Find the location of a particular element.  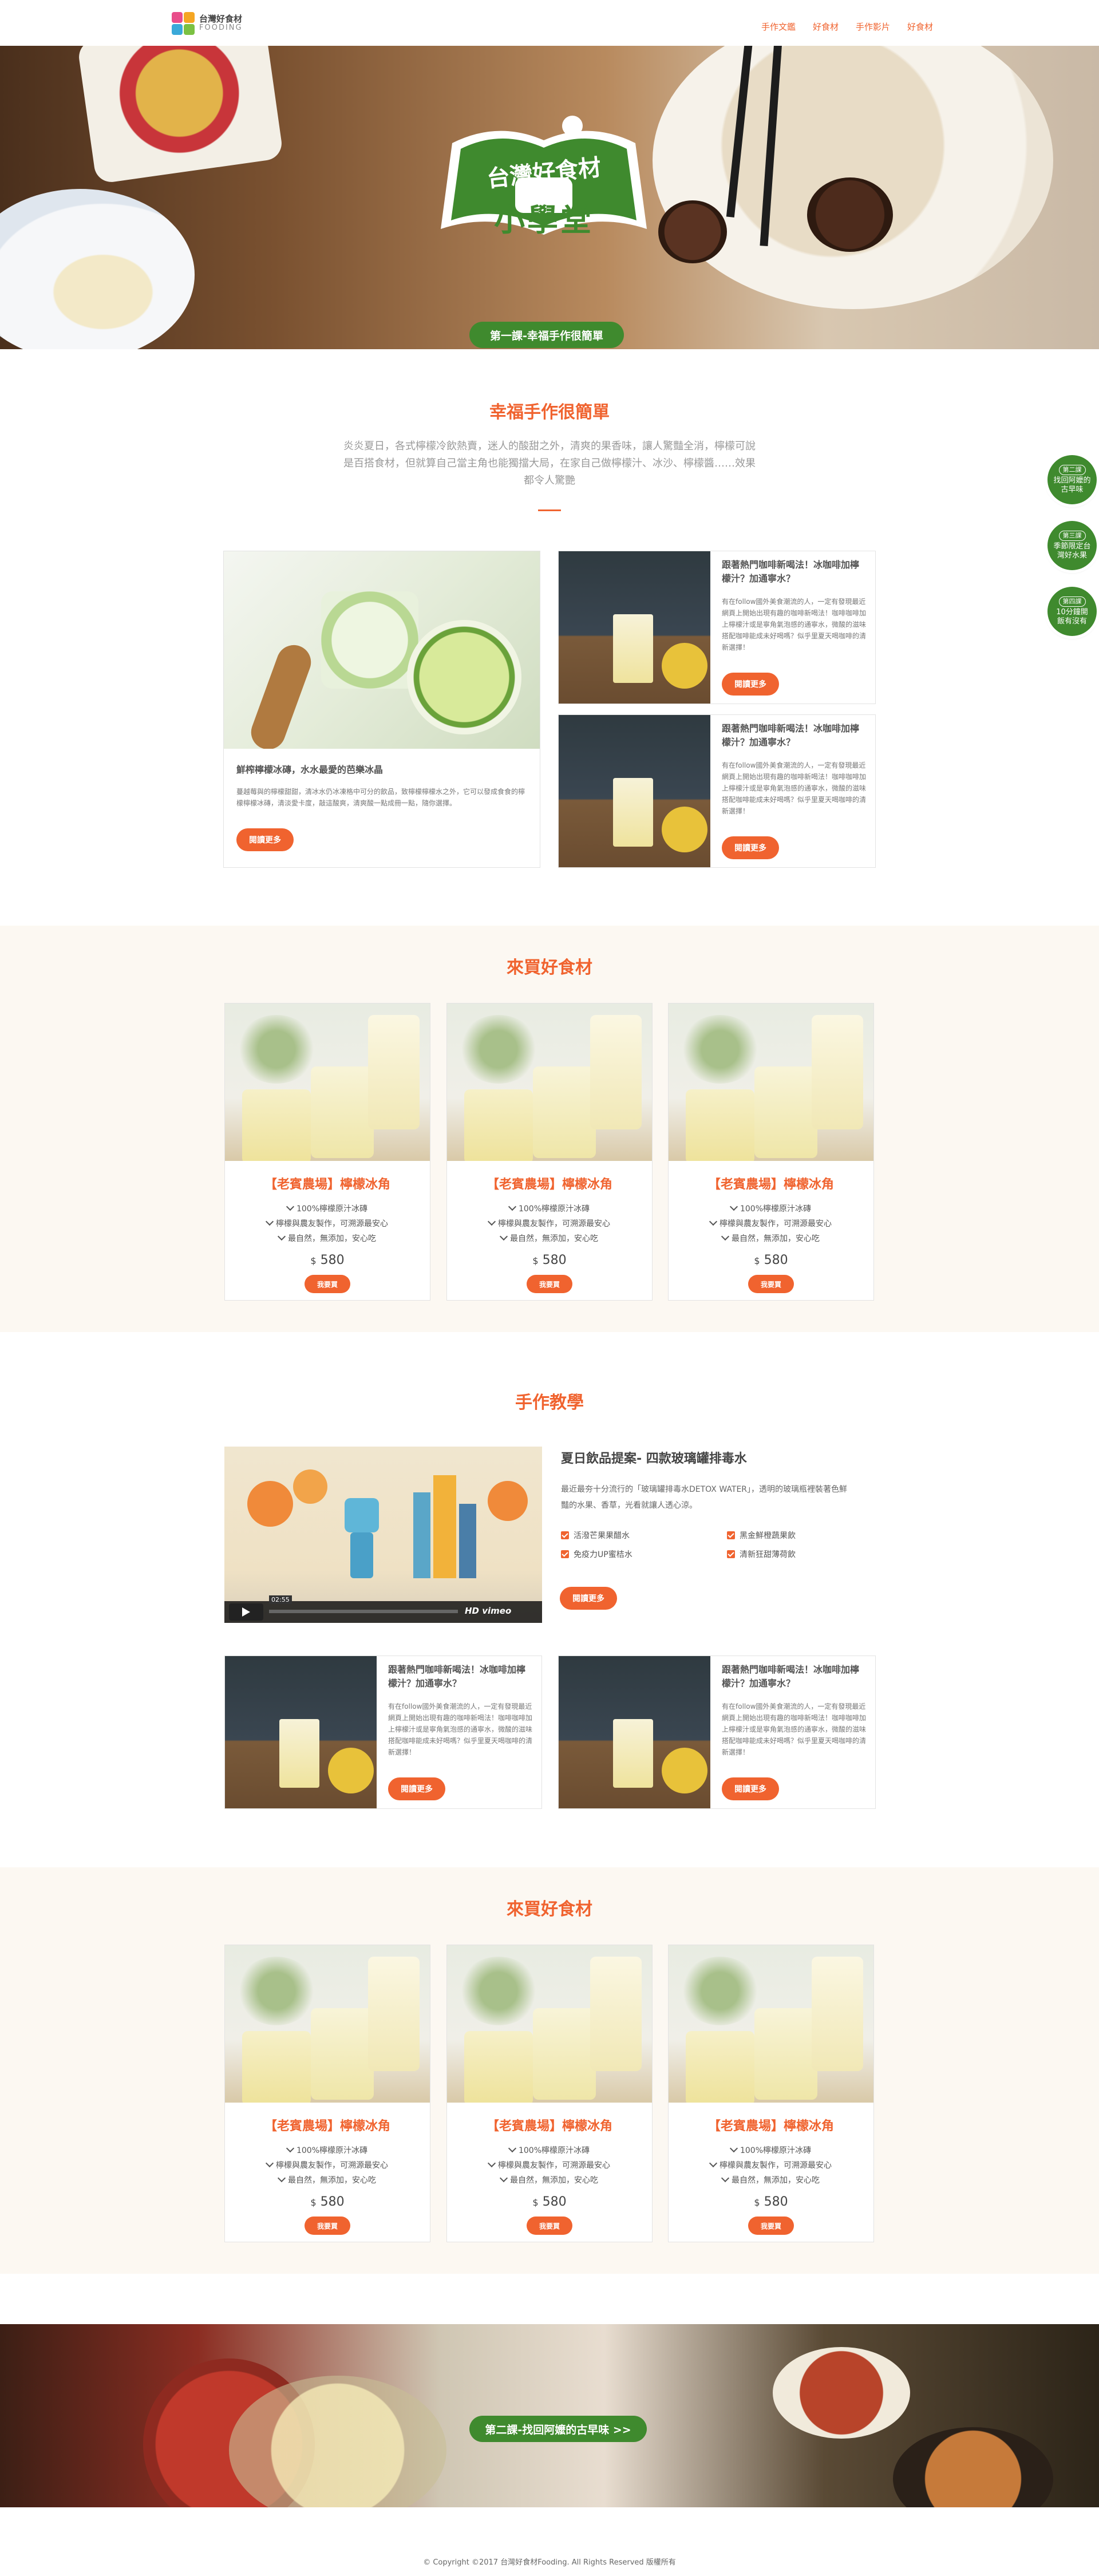

bowl-image is located at coordinates (180, 115).